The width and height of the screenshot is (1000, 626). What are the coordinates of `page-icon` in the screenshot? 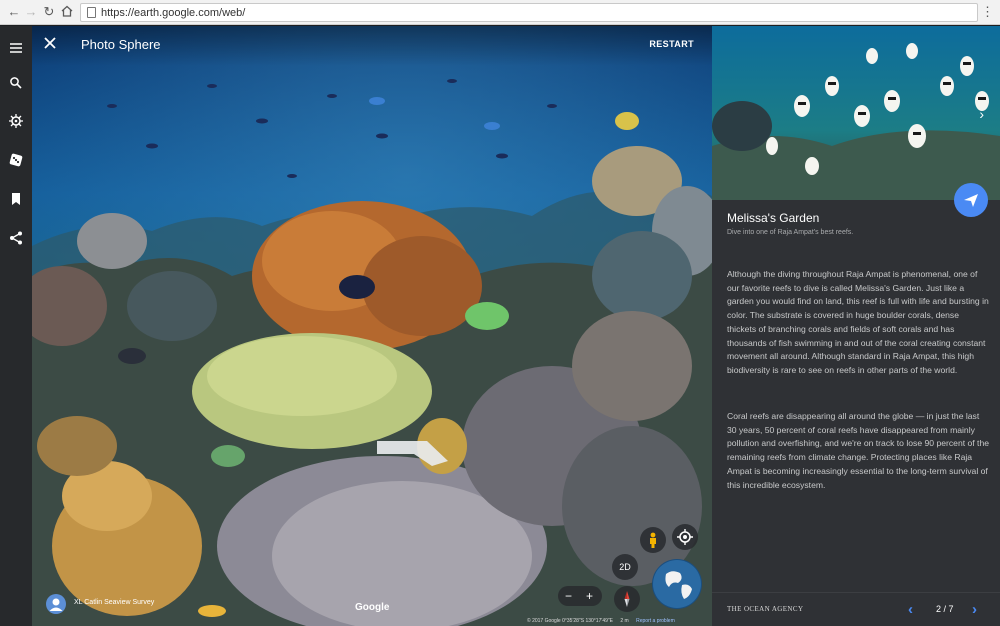 It's located at (91, 12).